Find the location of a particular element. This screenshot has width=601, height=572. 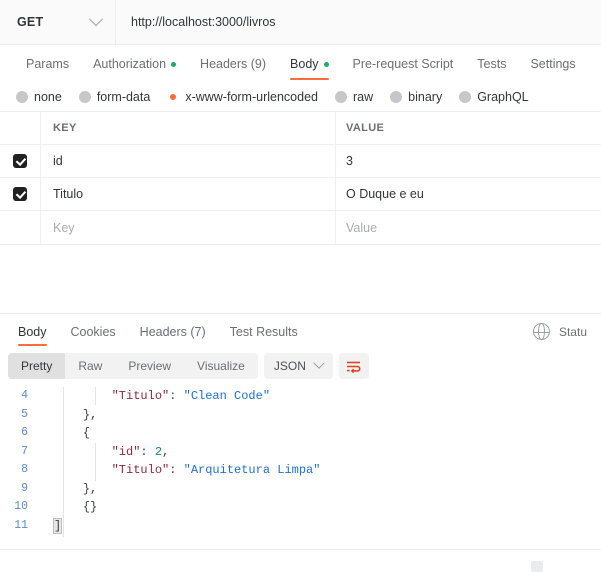

request-tab-tests: Tests is located at coordinates (491, 64).